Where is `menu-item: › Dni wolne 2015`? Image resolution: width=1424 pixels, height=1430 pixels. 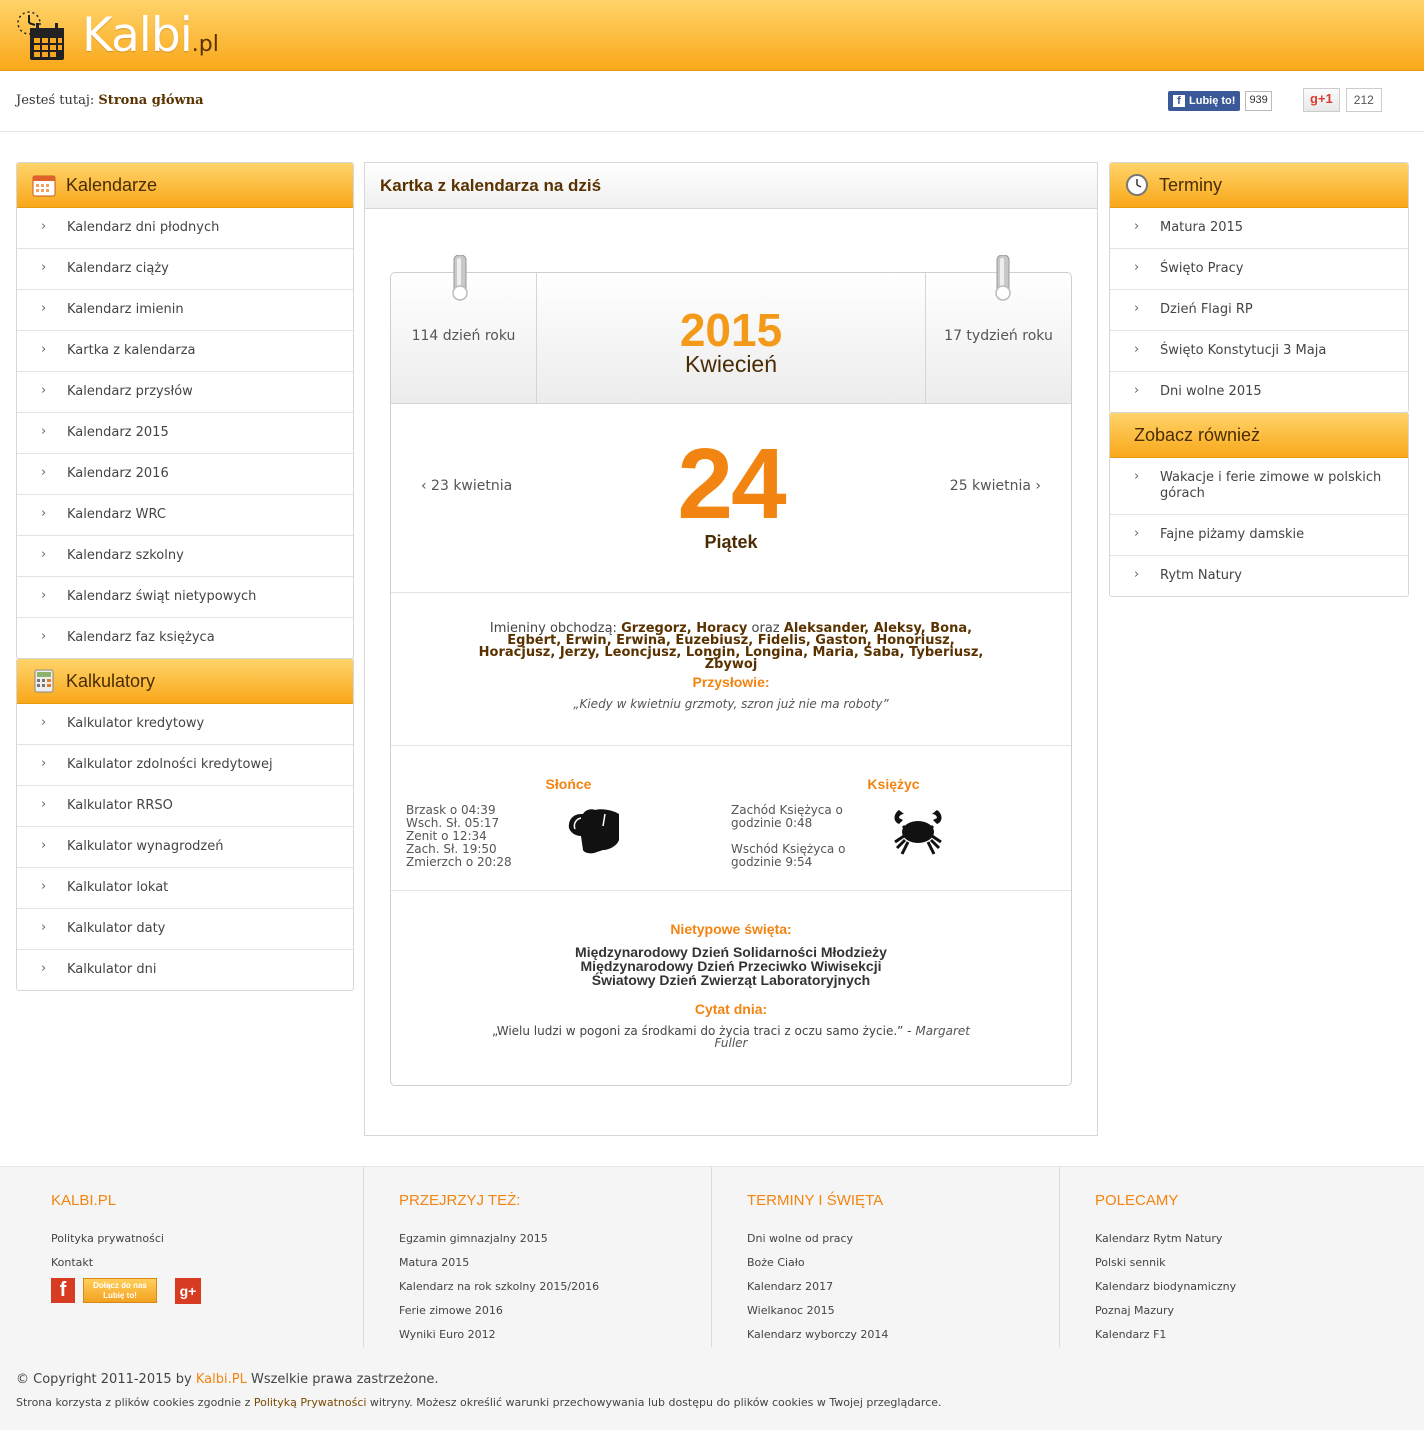
menu-item: › Dni wolne 2015 is located at coordinates (1259, 392).